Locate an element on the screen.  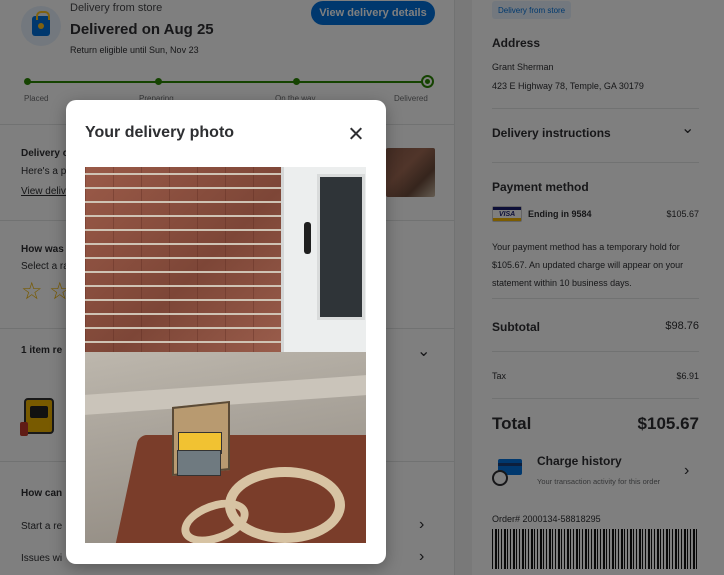
photo-door-window is located at coordinates (341, 247).